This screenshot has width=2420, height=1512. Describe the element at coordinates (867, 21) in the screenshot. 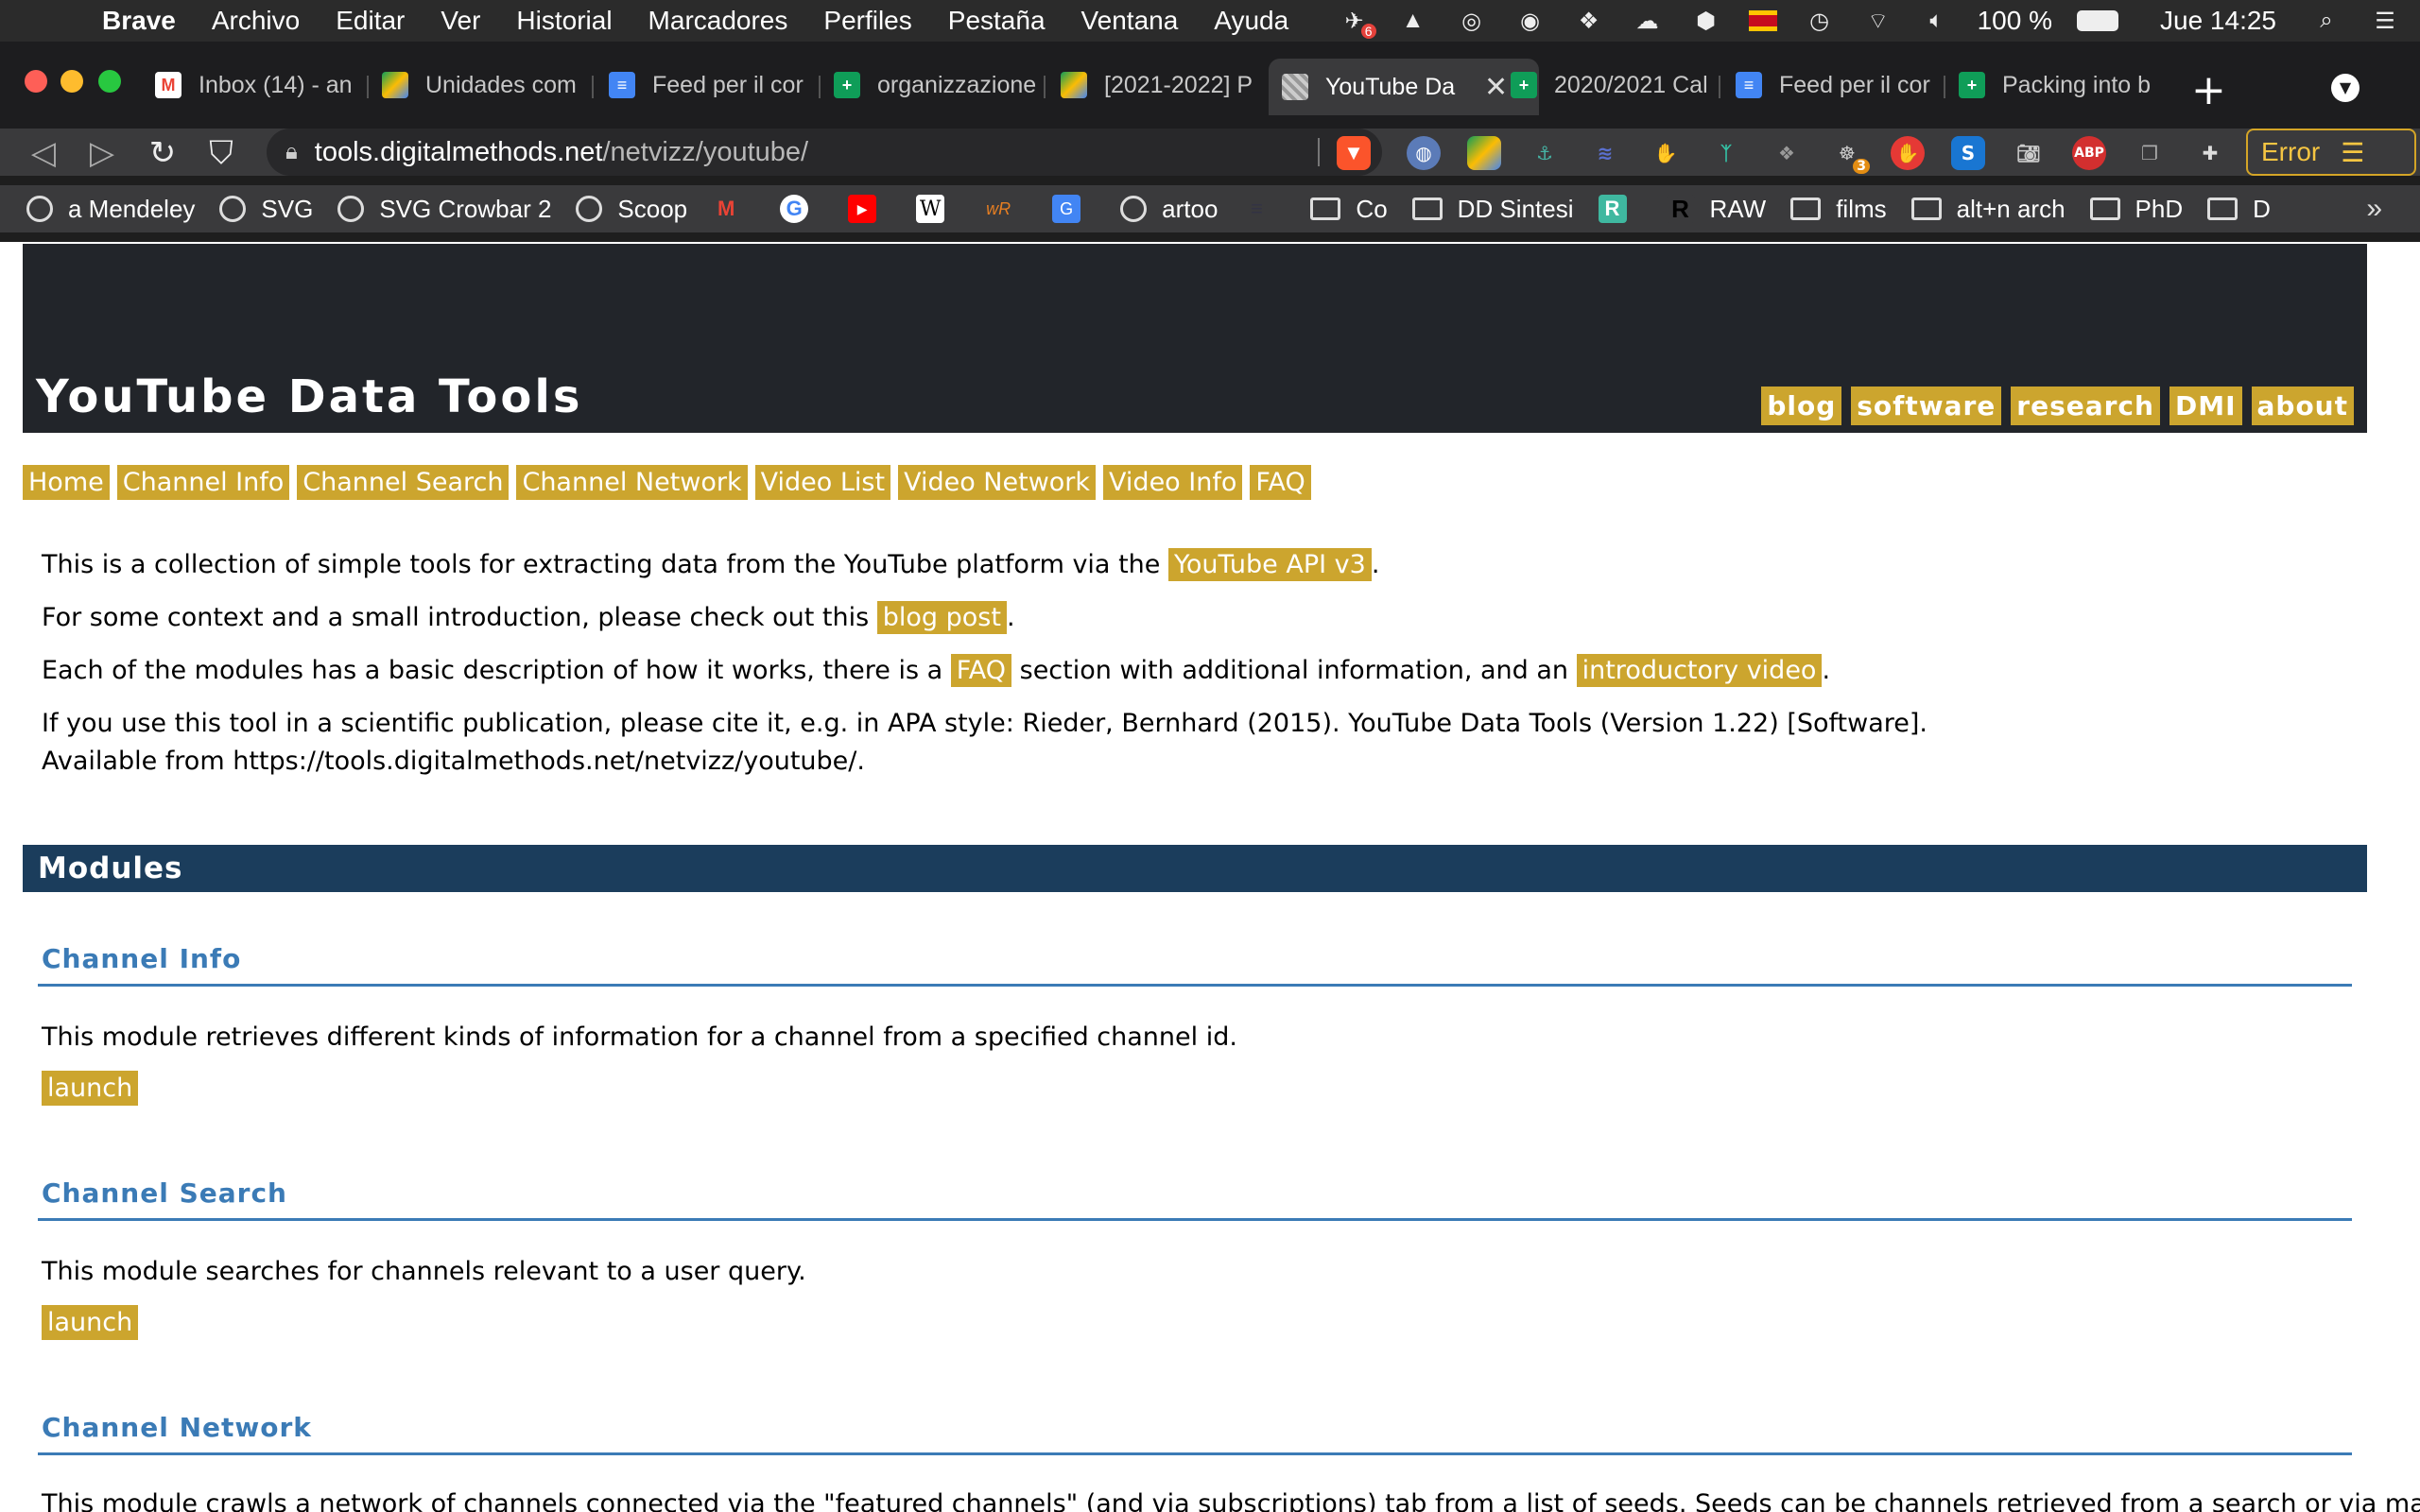

I see `menu-perfiles: Perfiles` at that location.